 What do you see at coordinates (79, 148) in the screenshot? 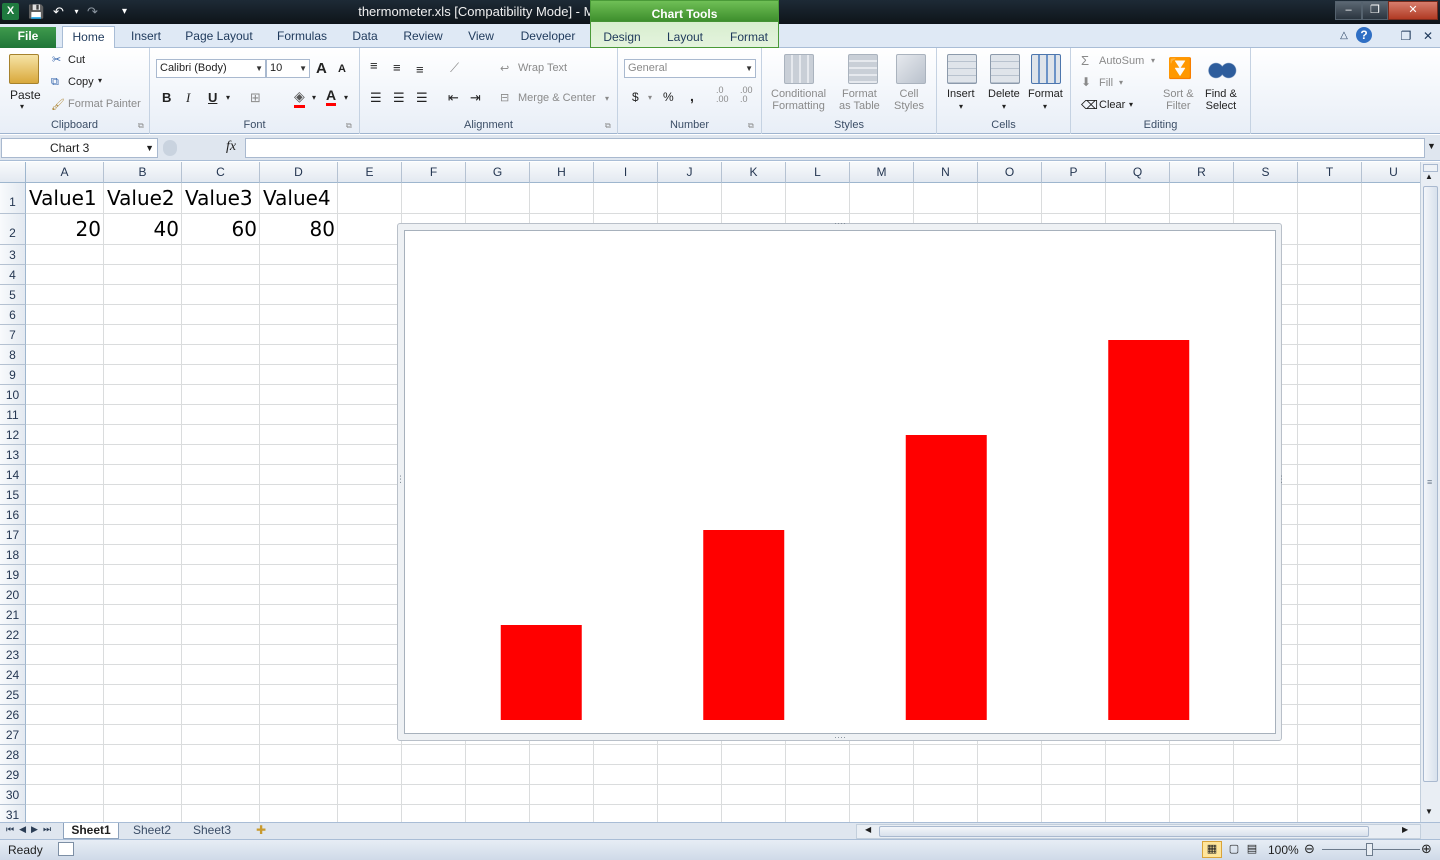
I see `name-box: Chart 3 ▼` at bounding box center [79, 148].